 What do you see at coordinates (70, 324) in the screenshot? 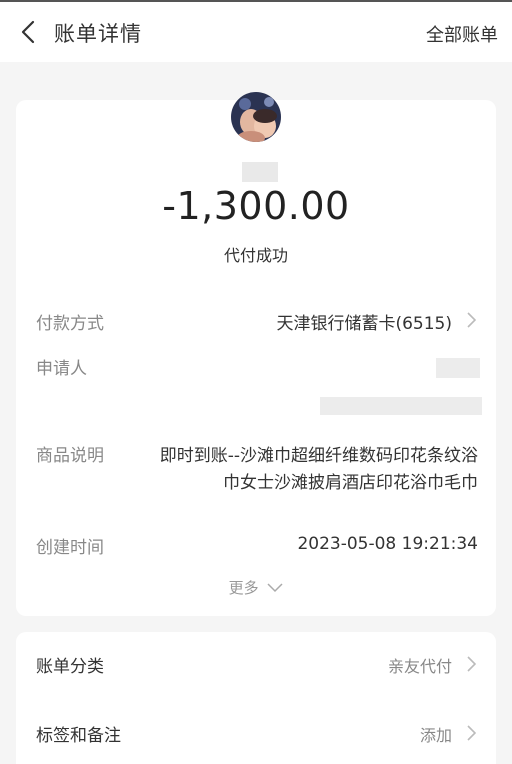
I see `payment-method-label: 付款方式` at bounding box center [70, 324].